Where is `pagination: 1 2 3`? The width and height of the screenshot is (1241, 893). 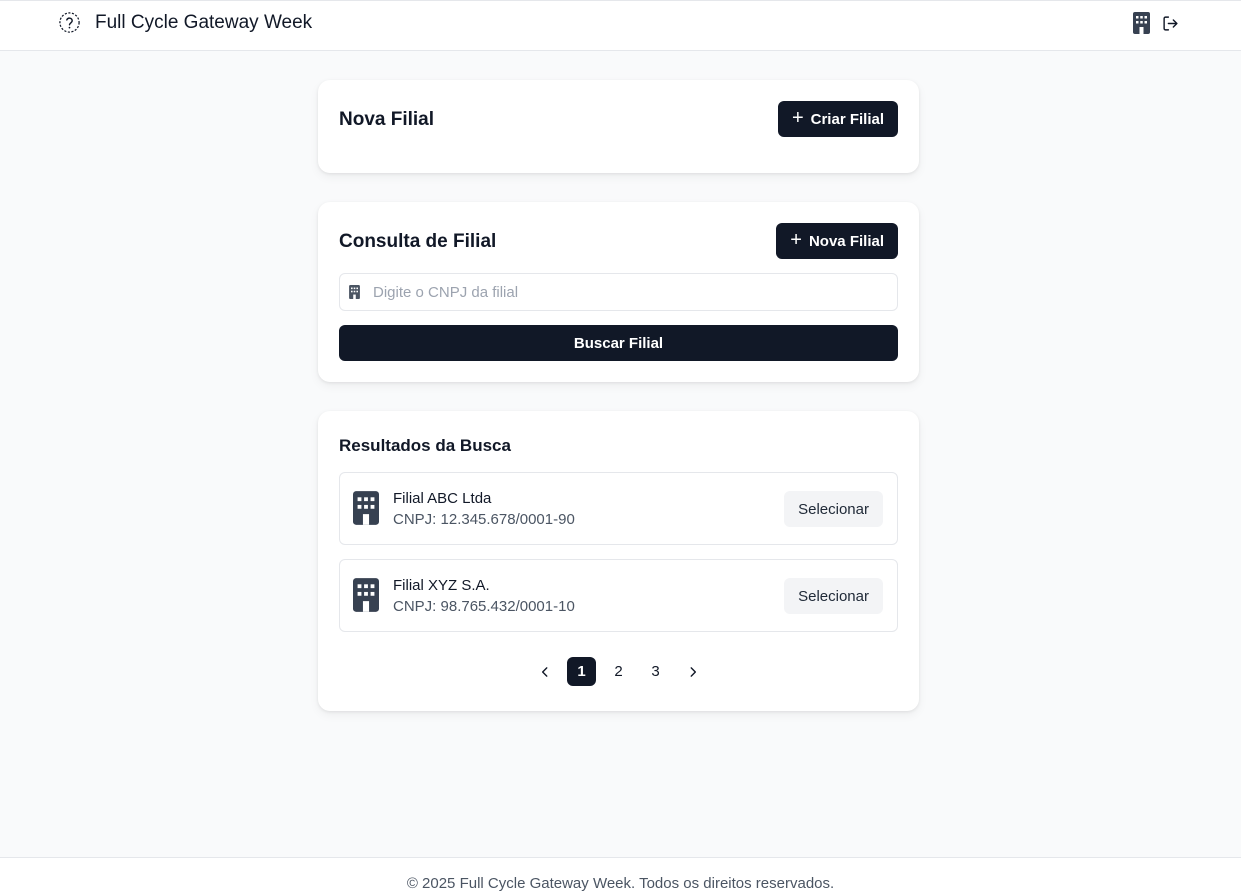 pagination: 1 2 3 is located at coordinates (618, 671).